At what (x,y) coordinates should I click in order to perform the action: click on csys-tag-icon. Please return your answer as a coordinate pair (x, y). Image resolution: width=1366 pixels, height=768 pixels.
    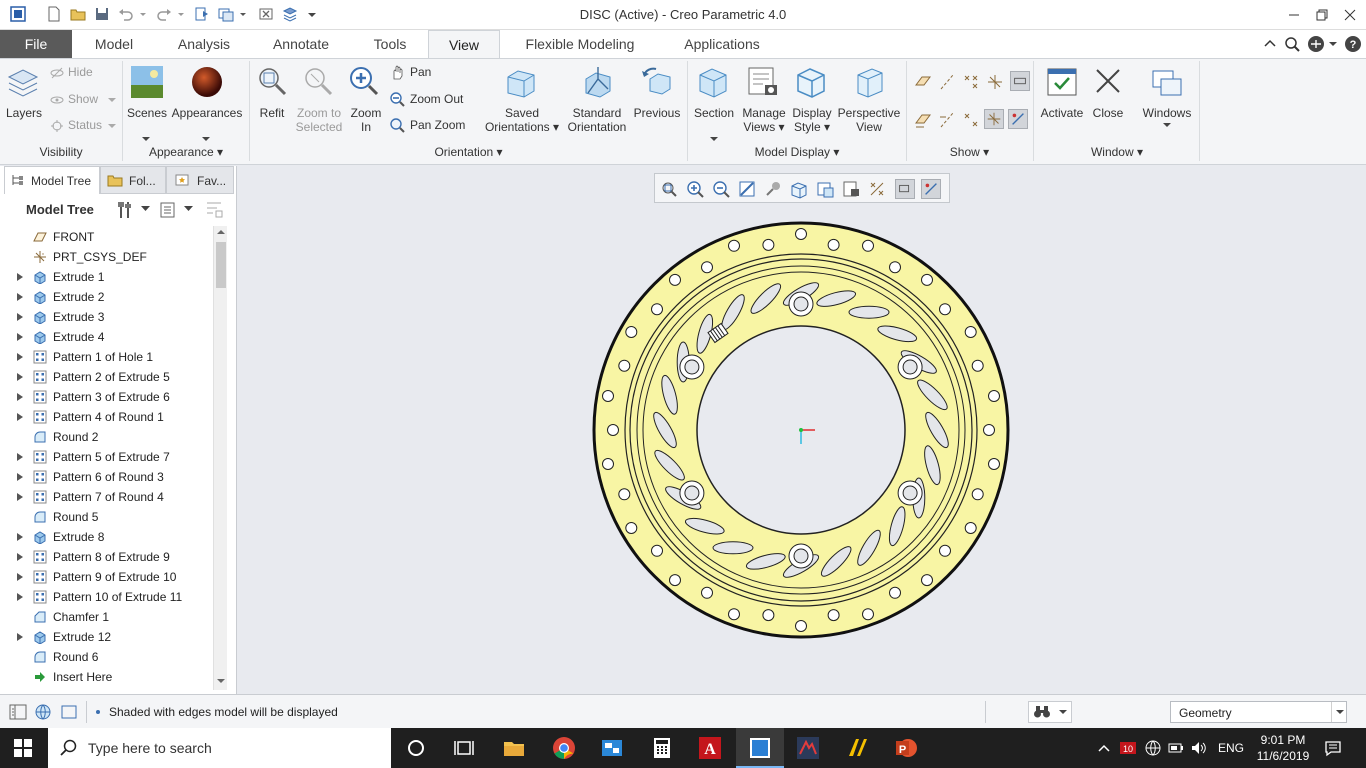
    Looking at the image, I should click on (994, 119).